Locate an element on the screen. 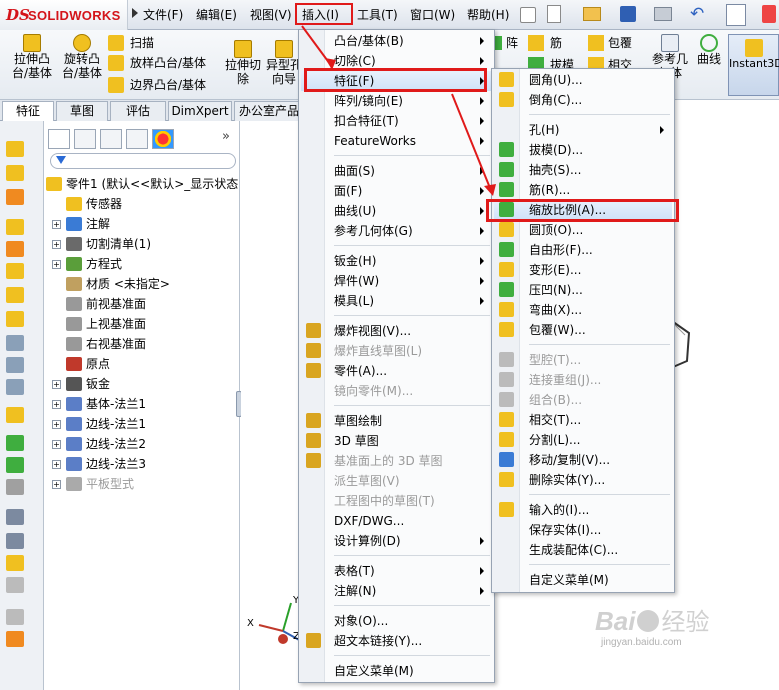 The height and width of the screenshot is (690, 779). watermark-brand: Bai is located at coordinates (615, 621).